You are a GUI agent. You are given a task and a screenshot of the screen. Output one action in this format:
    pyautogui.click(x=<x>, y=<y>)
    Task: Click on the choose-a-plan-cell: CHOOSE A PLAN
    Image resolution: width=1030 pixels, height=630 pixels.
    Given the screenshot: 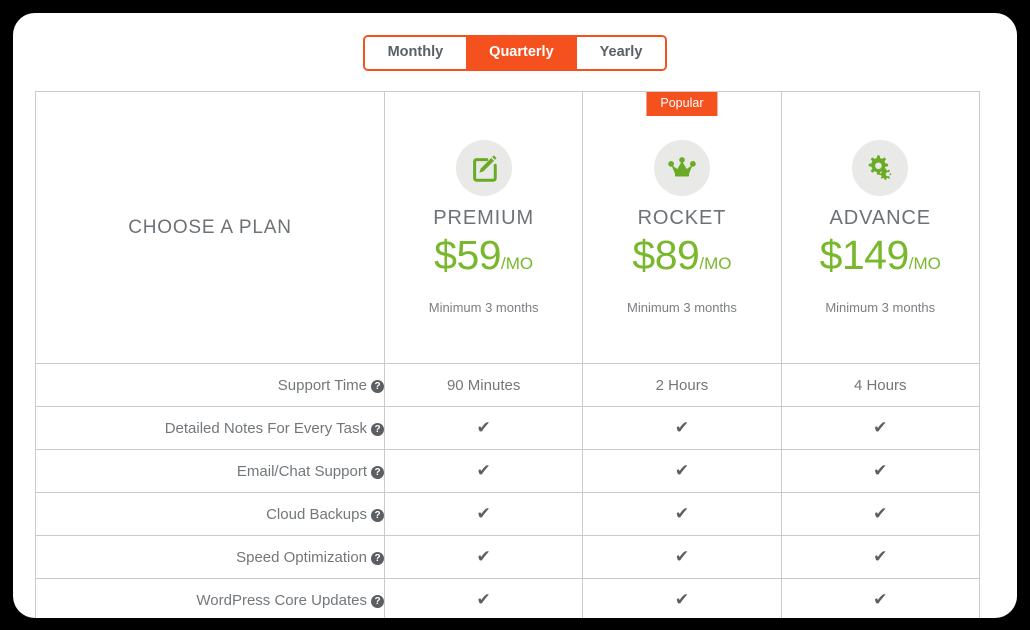 What is the action you would take?
    pyautogui.click(x=210, y=227)
    